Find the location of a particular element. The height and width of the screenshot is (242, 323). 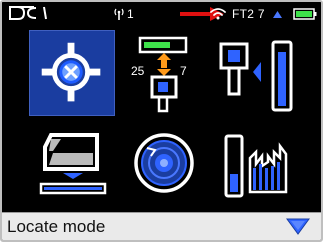

height-left-value: 25 is located at coordinates (138, 71).